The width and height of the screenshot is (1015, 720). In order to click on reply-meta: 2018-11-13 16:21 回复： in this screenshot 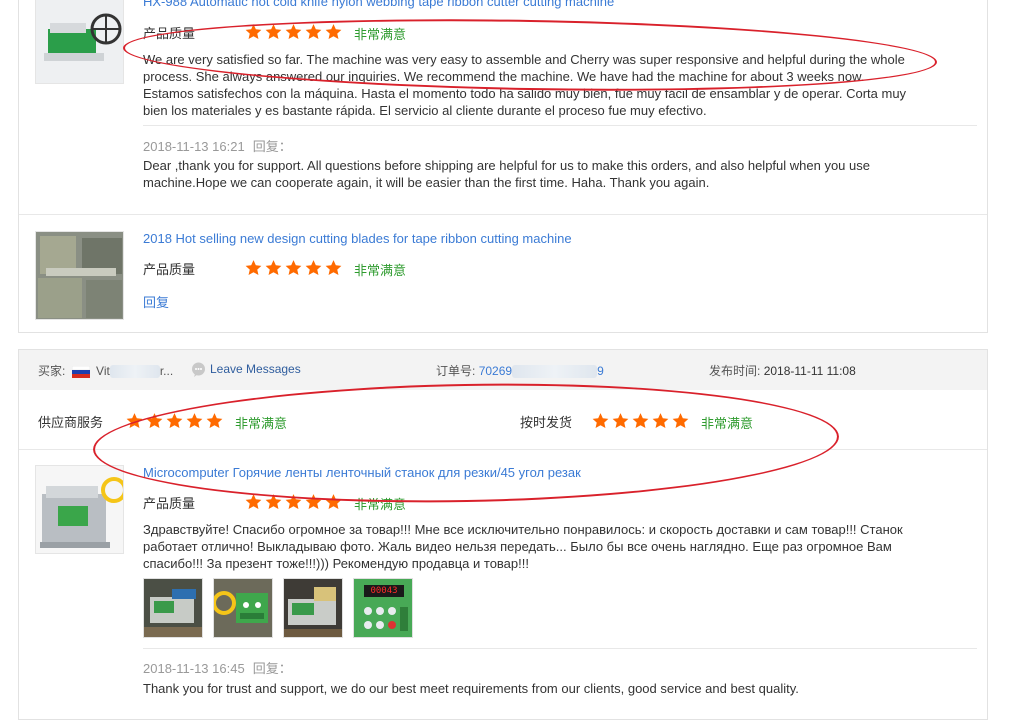, I will do `click(221, 145)`.